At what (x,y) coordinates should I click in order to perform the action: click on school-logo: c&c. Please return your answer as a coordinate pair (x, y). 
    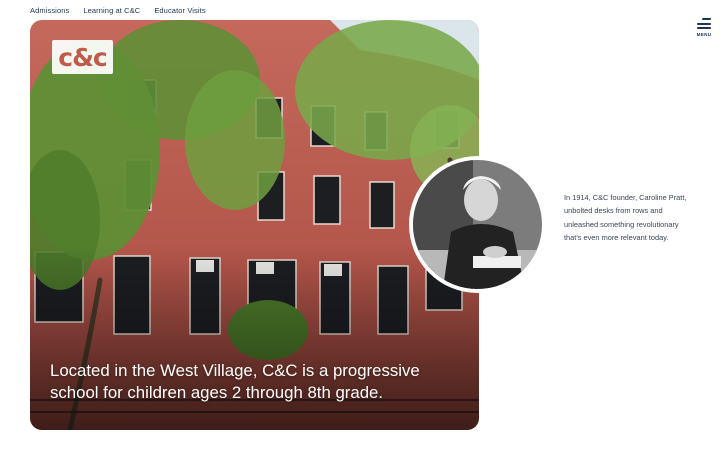
    Looking at the image, I should click on (82, 57).